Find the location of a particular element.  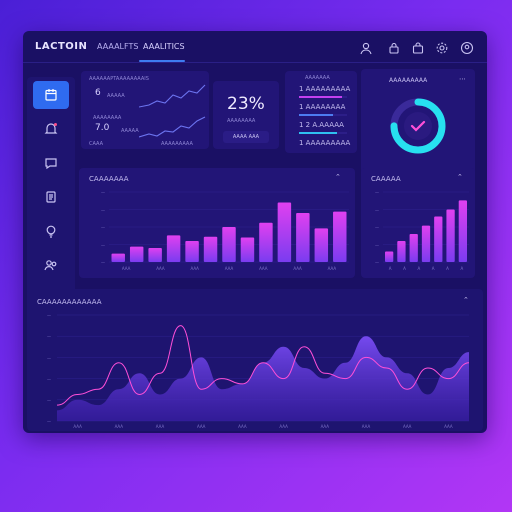

users-icon is located at coordinates (50, 265).